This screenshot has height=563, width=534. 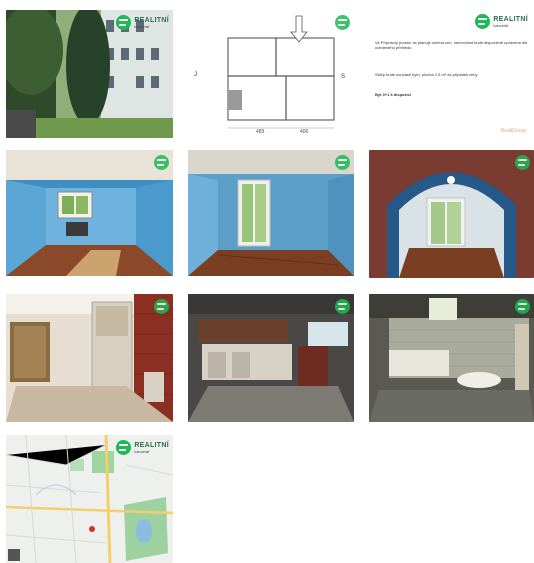 What do you see at coordinates (451, 358) in the screenshot?
I see `gallery-thumb-bathroom` at bounding box center [451, 358].